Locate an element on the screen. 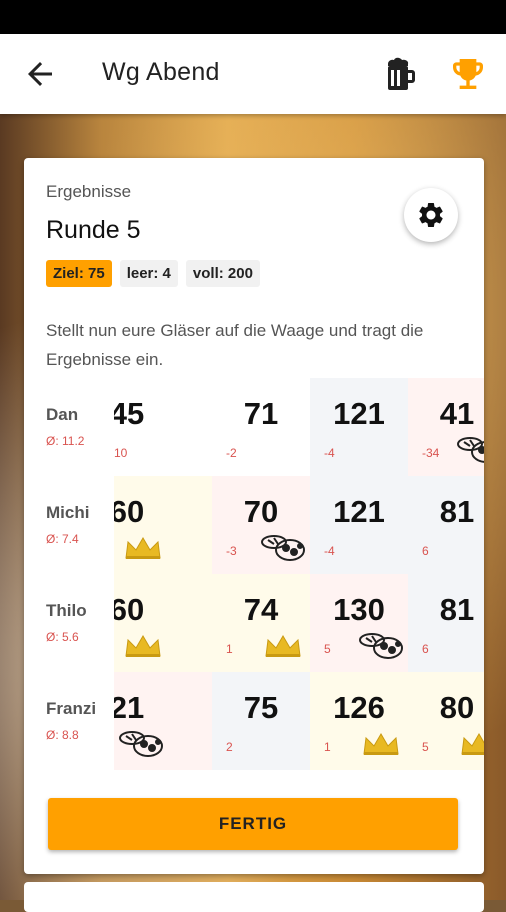  settings-button is located at coordinates (431, 215).